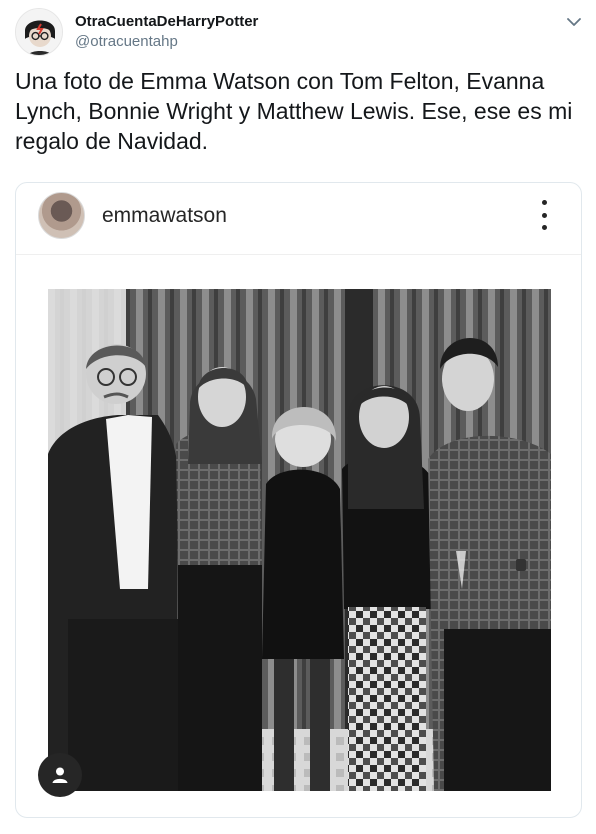 The image size is (596, 834). I want to click on instagram-username: emmawatson, so click(164, 216).